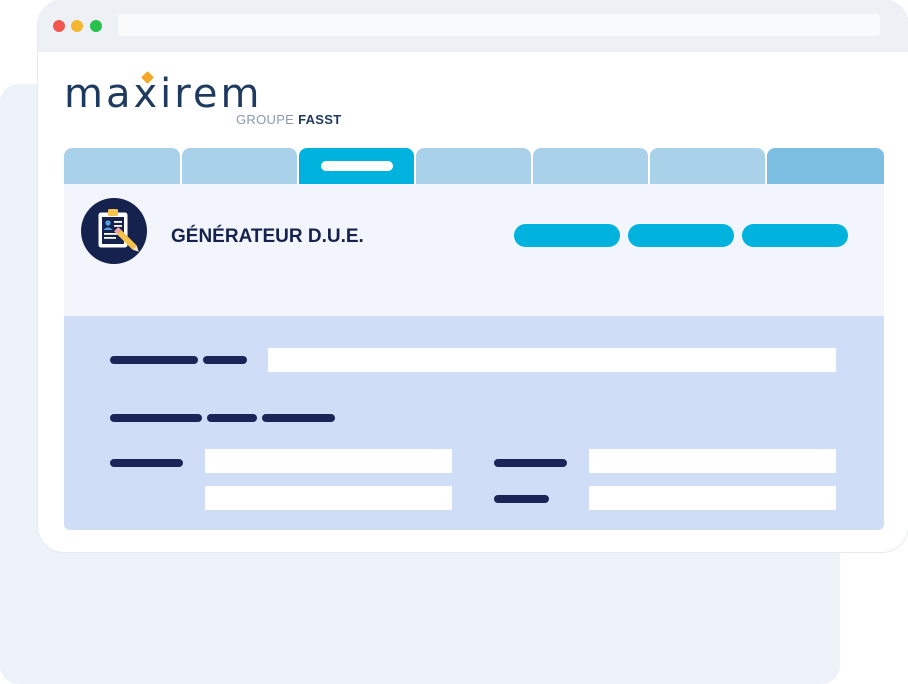 The image size is (908, 684). I want to click on logo-wordmark: max irem, so click(163, 94).